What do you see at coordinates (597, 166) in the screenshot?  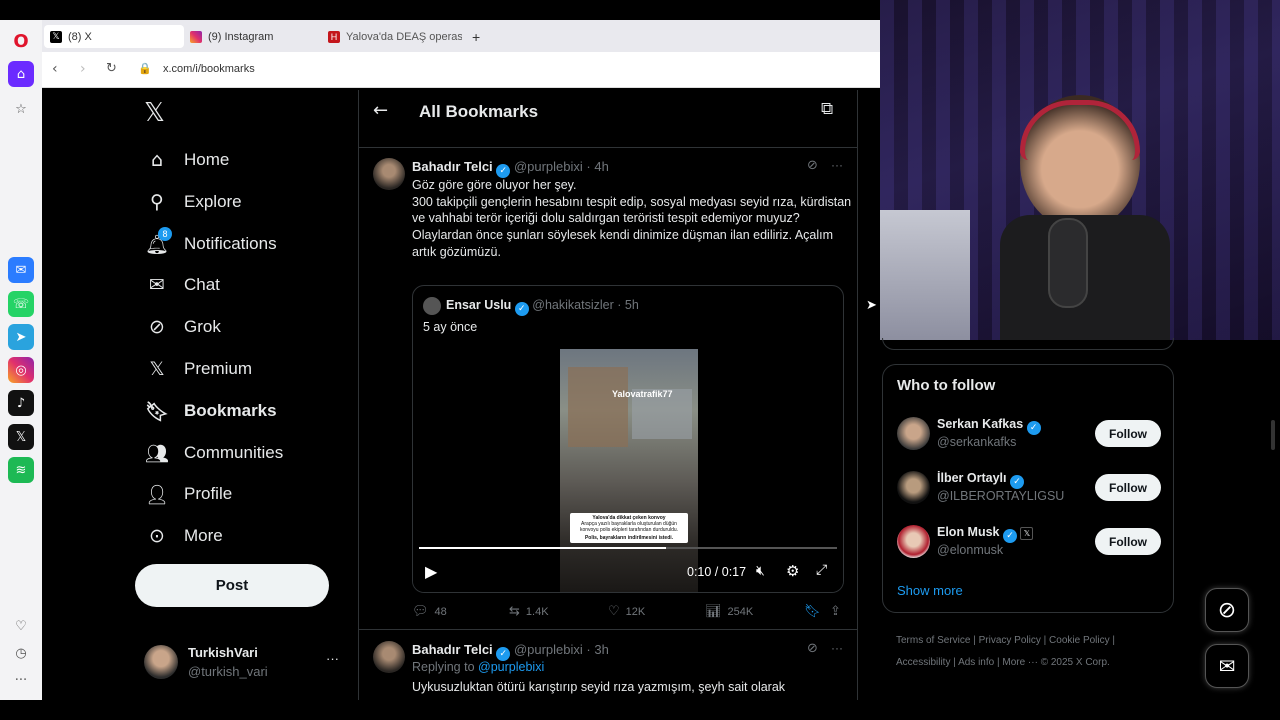 I see `timestamp: · 4h` at bounding box center [597, 166].